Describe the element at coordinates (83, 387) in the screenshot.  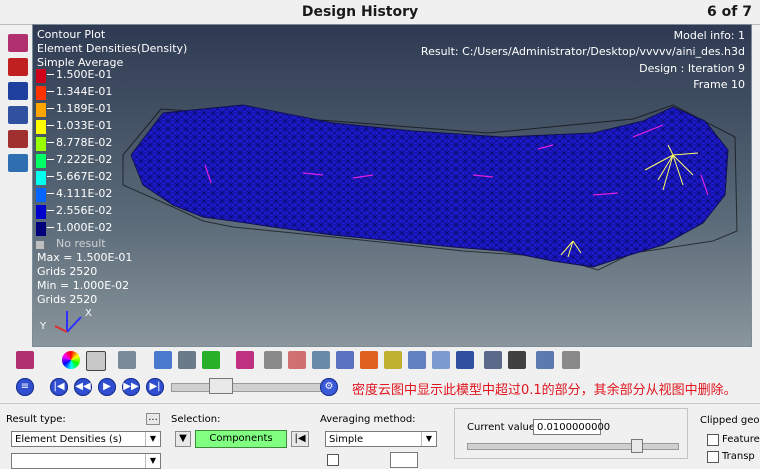
I see `prev-frame-icon: ◀◀` at that location.